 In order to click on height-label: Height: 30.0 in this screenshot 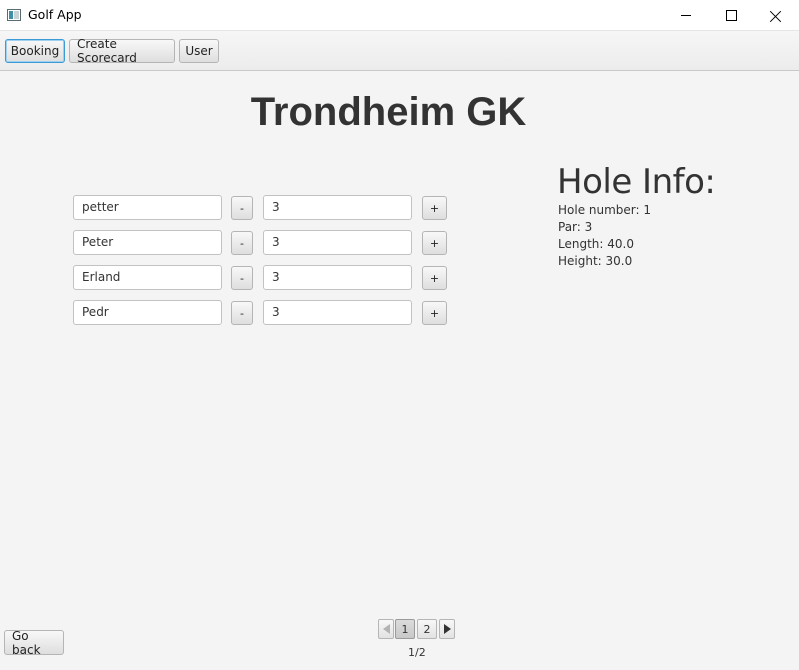, I will do `click(595, 261)`.